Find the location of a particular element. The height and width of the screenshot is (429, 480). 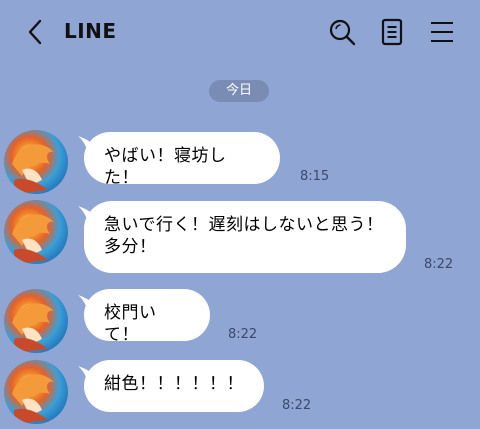

search-icon is located at coordinates (342, 32).